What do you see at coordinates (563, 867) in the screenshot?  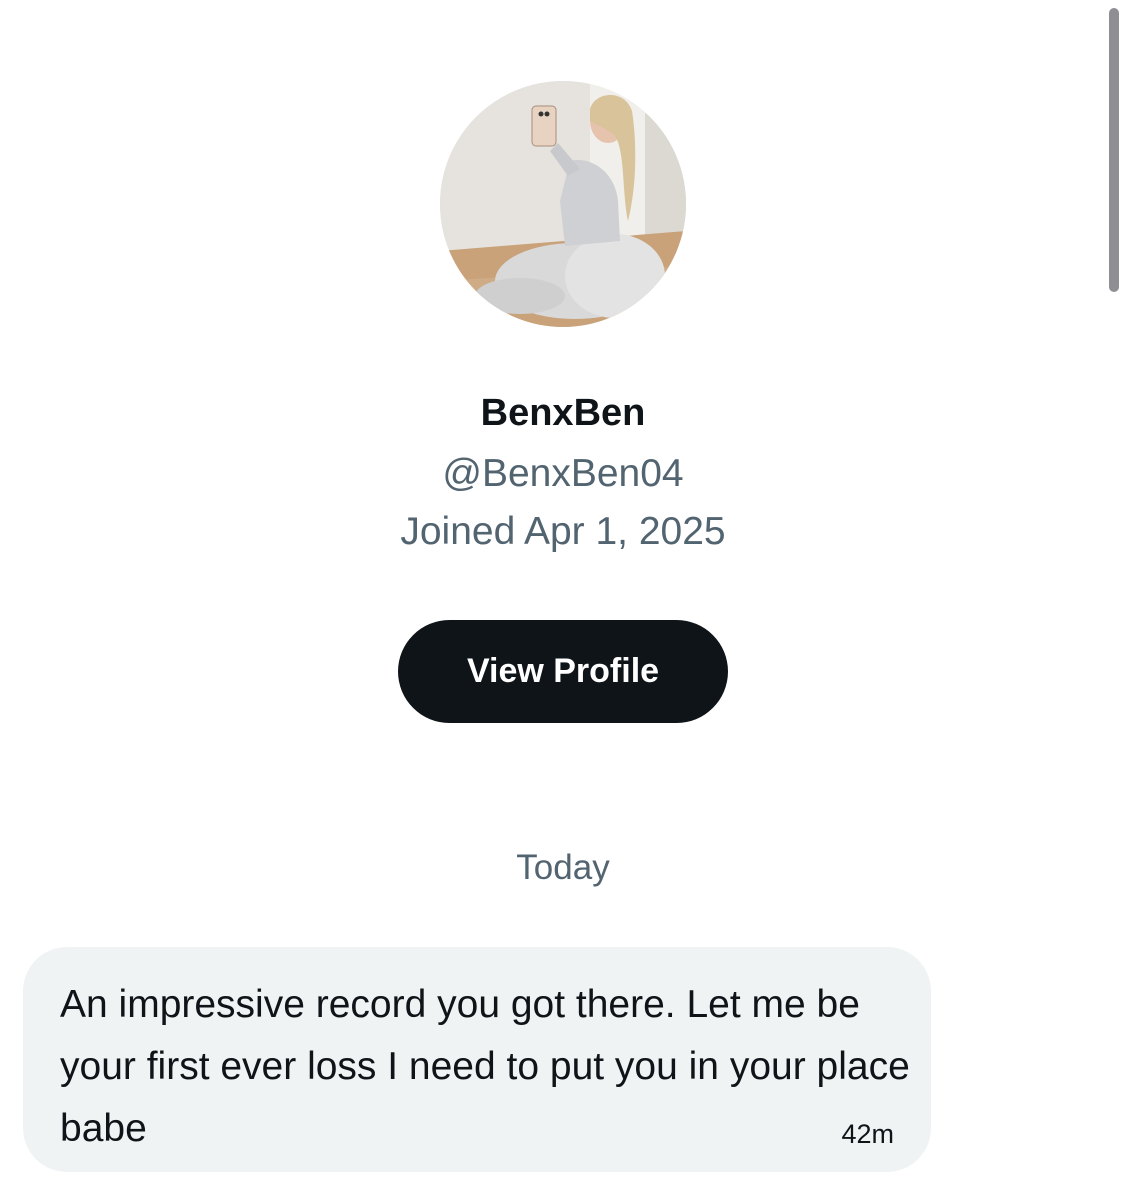 I see `date-divider: Today` at bounding box center [563, 867].